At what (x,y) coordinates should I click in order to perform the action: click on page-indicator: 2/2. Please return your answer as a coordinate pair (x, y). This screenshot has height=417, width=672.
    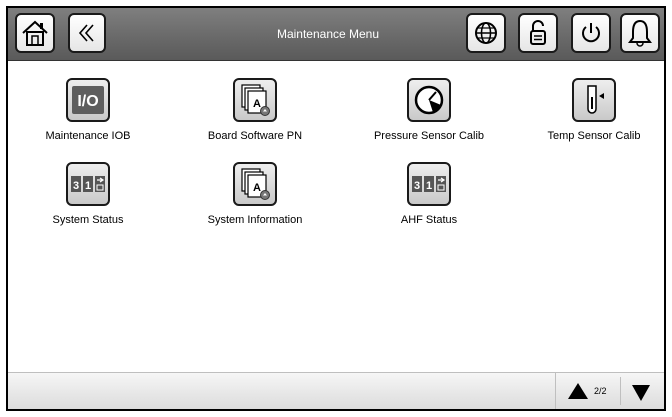
    Looking at the image, I should click on (600, 391).